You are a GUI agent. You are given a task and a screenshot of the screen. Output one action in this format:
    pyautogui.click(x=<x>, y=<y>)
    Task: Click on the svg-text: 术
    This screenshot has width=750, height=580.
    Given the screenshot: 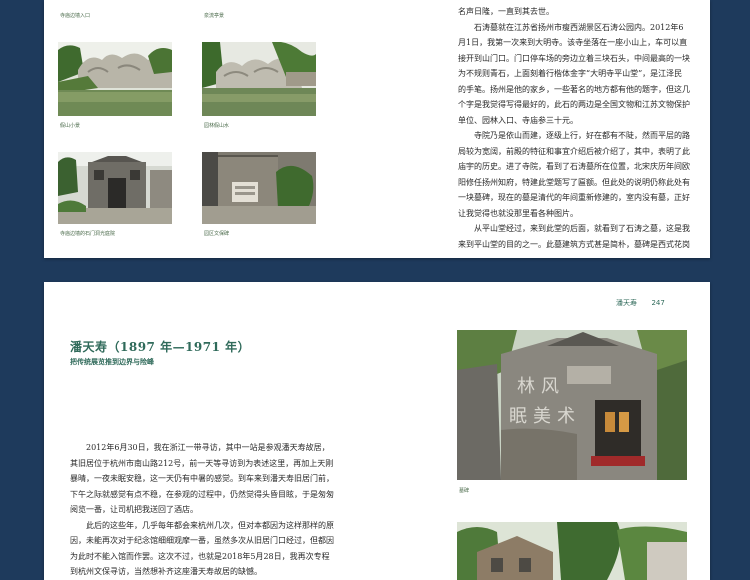 What is the action you would take?
    pyautogui.click(x=566, y=416)
    